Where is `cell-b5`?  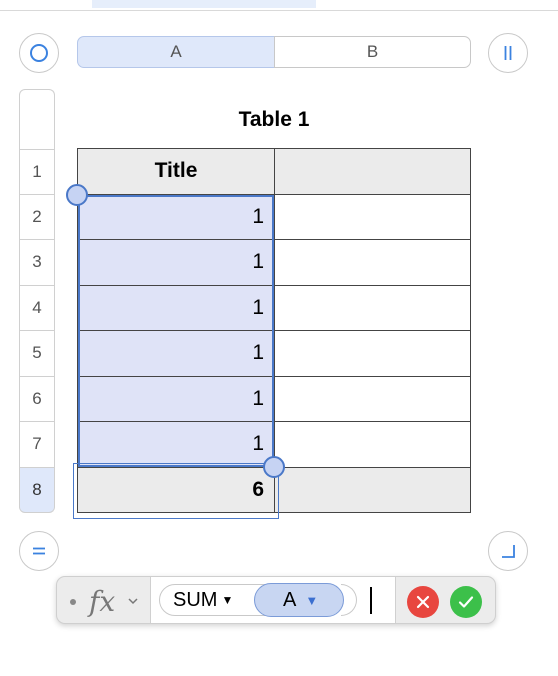
cell-b5 is located at coordinates (372, 353).